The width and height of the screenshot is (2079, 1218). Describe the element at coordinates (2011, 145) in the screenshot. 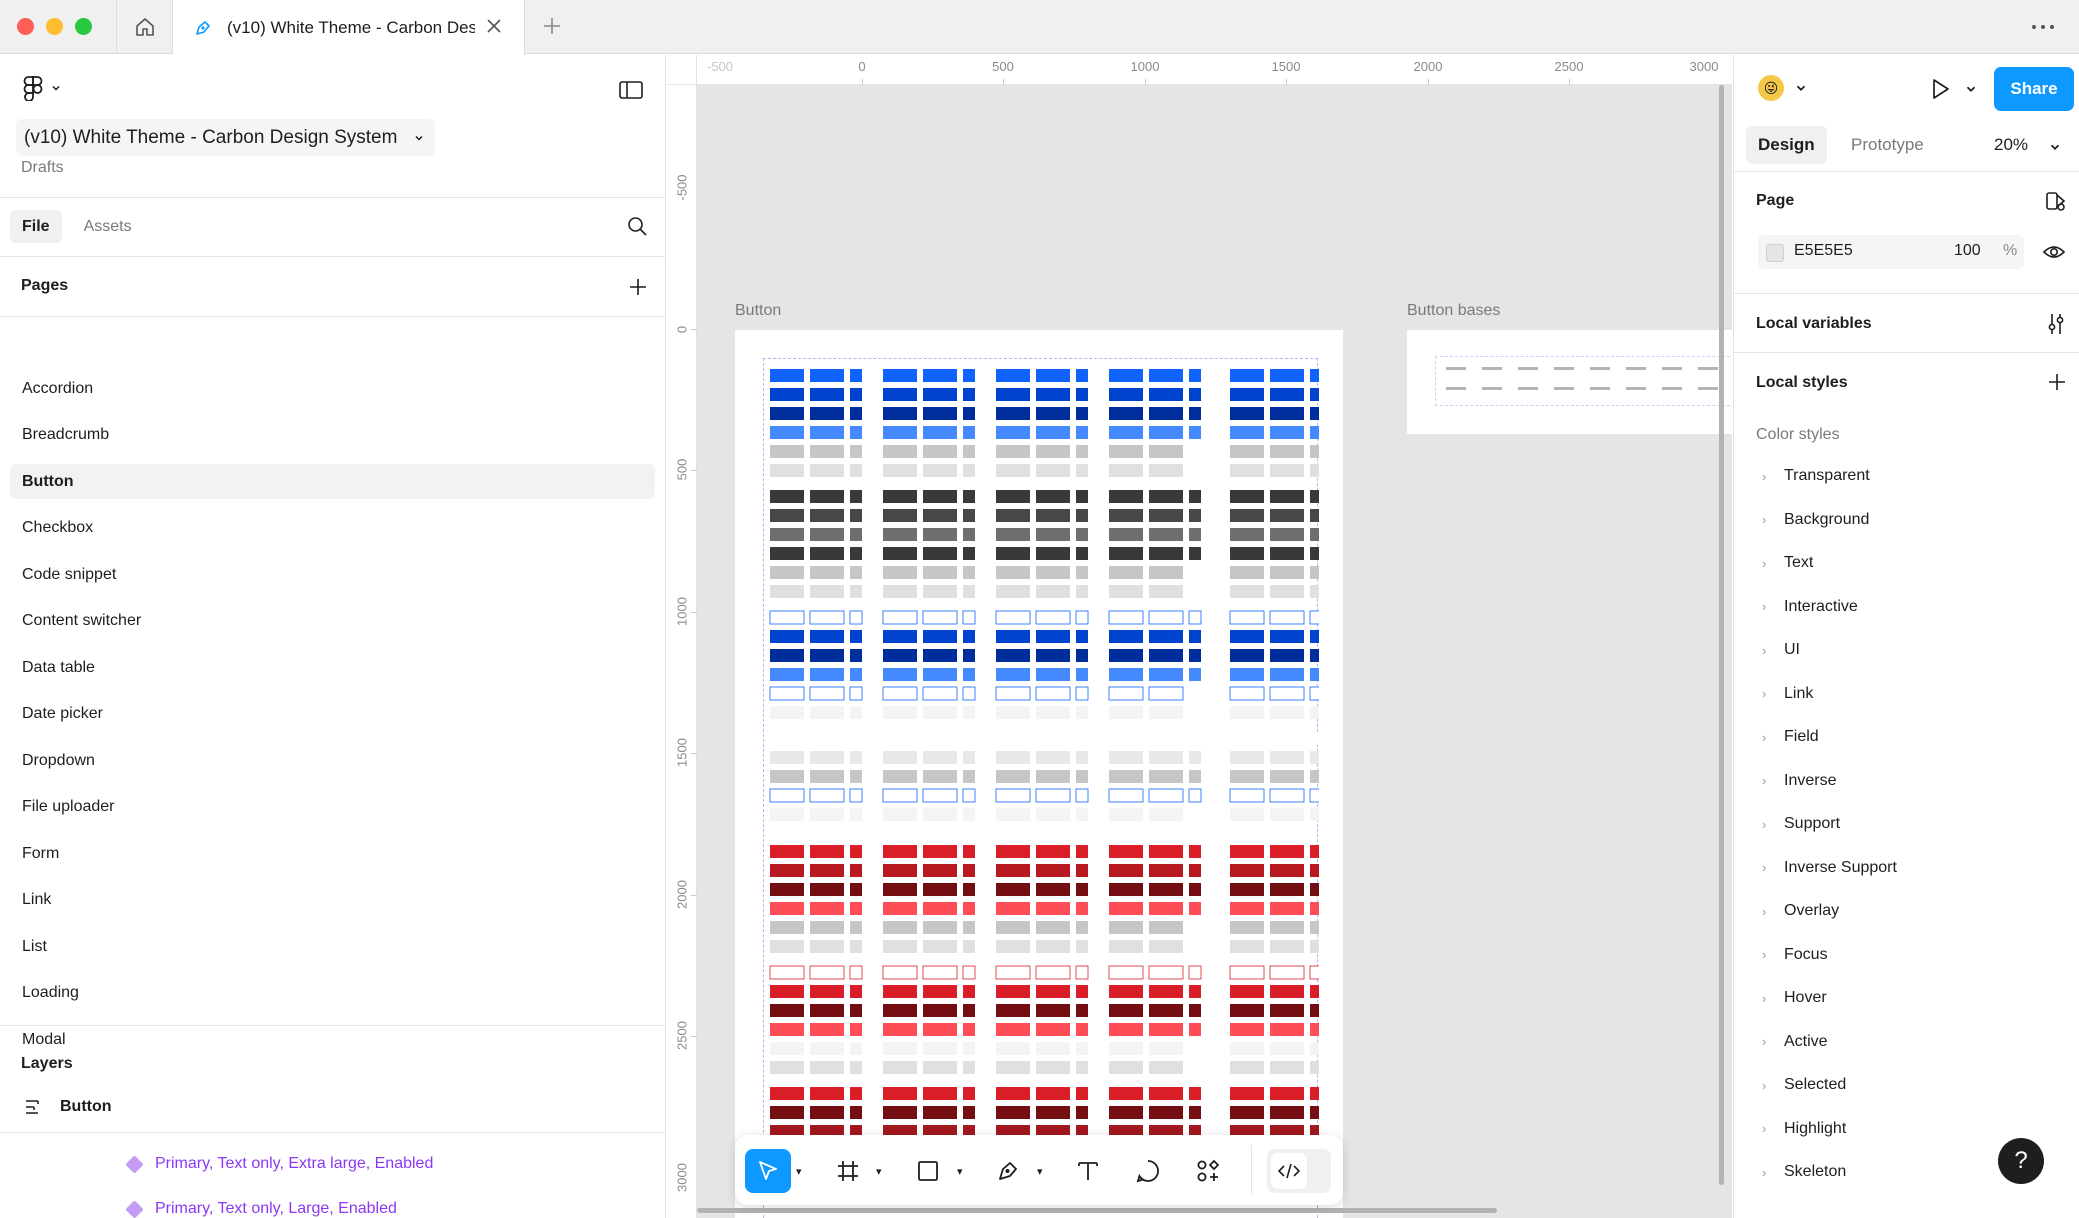

I see `zoom-level: 20%` at that location.